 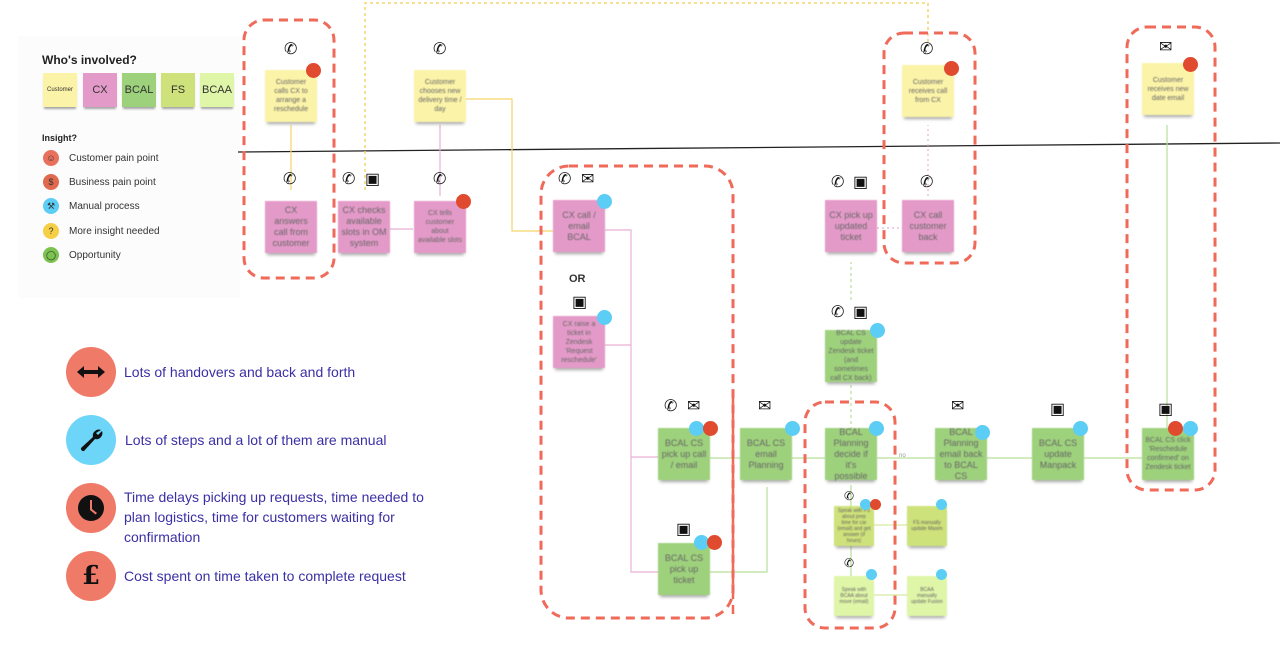 What do you see at coordinates (440, 96) in the screenshot?
I see `note-customer-chooses: Customer chooses new delivery time / day` at bounding box center [440, 96].